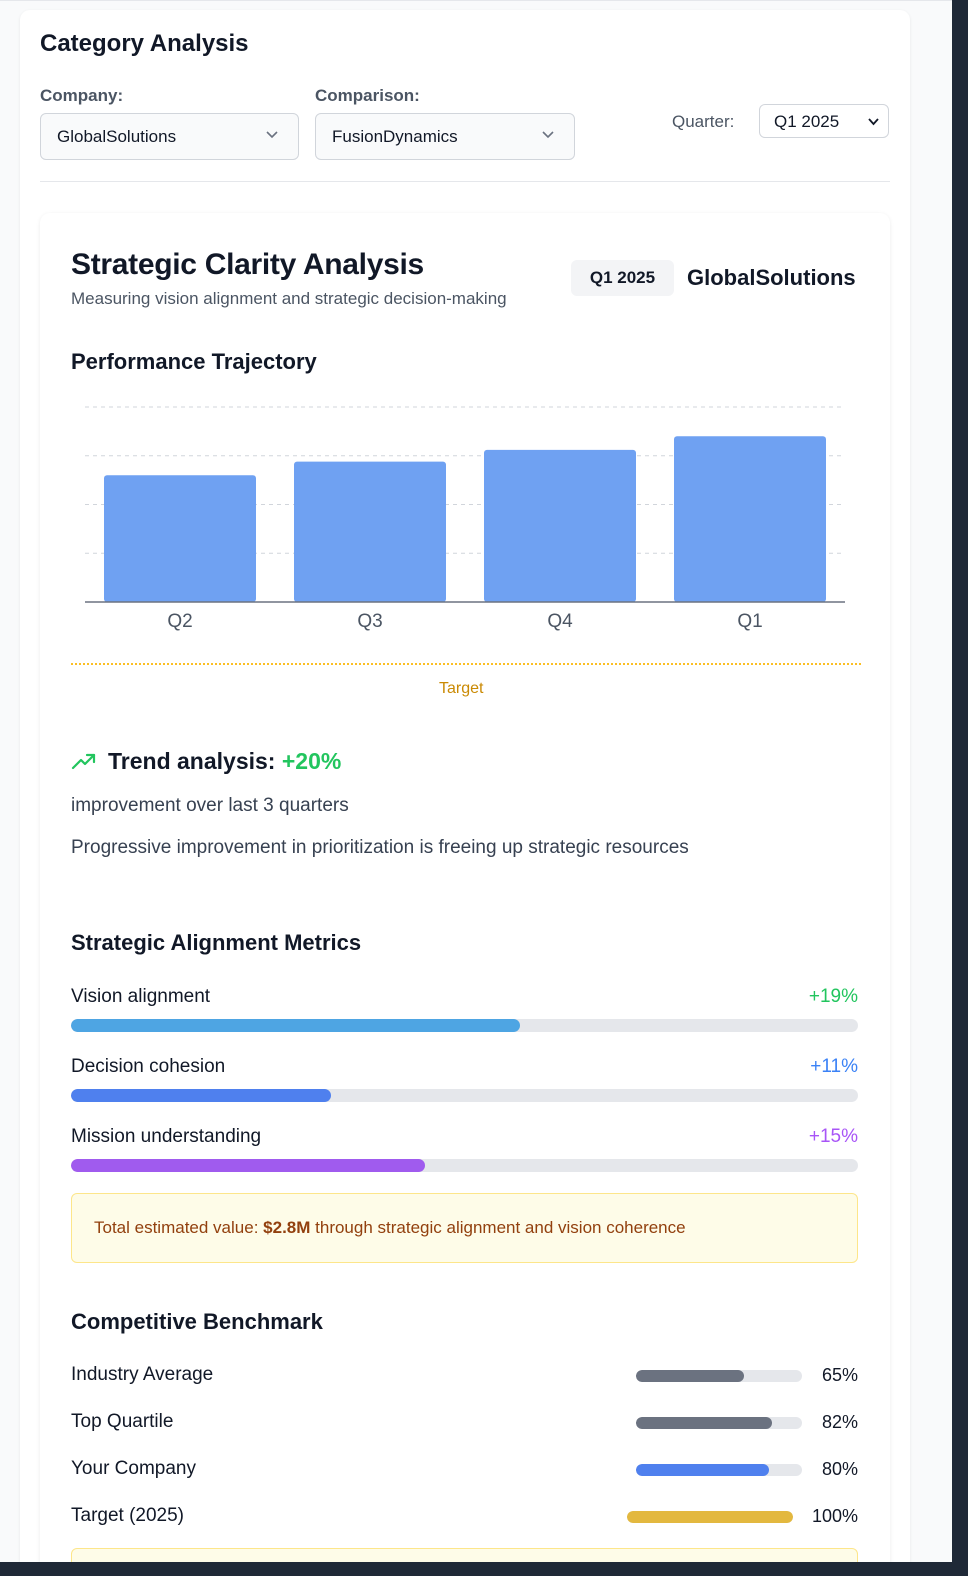 The width and height of the screenshot is (968, 1576). What do you see at coordinates (750, 519) in the screenshot?
I see `bar-q1` at bounding box center [750, 519].